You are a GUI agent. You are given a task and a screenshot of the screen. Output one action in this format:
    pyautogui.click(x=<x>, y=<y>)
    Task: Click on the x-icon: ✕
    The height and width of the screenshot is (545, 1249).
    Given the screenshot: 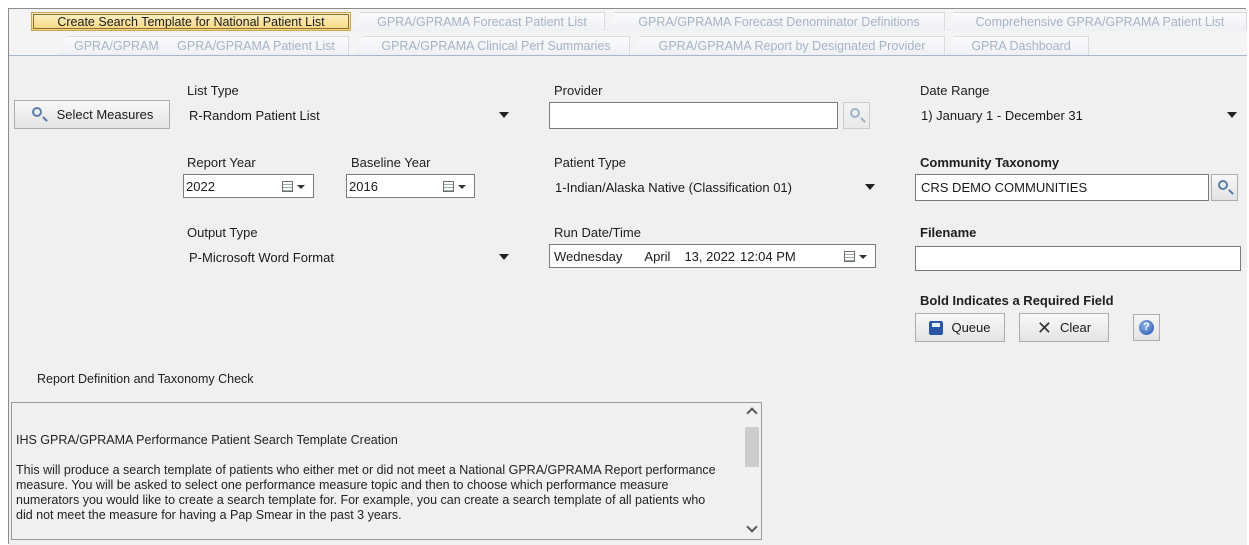 What is the action you would take?
    pyautogui.click(x=1044, y=327)
    